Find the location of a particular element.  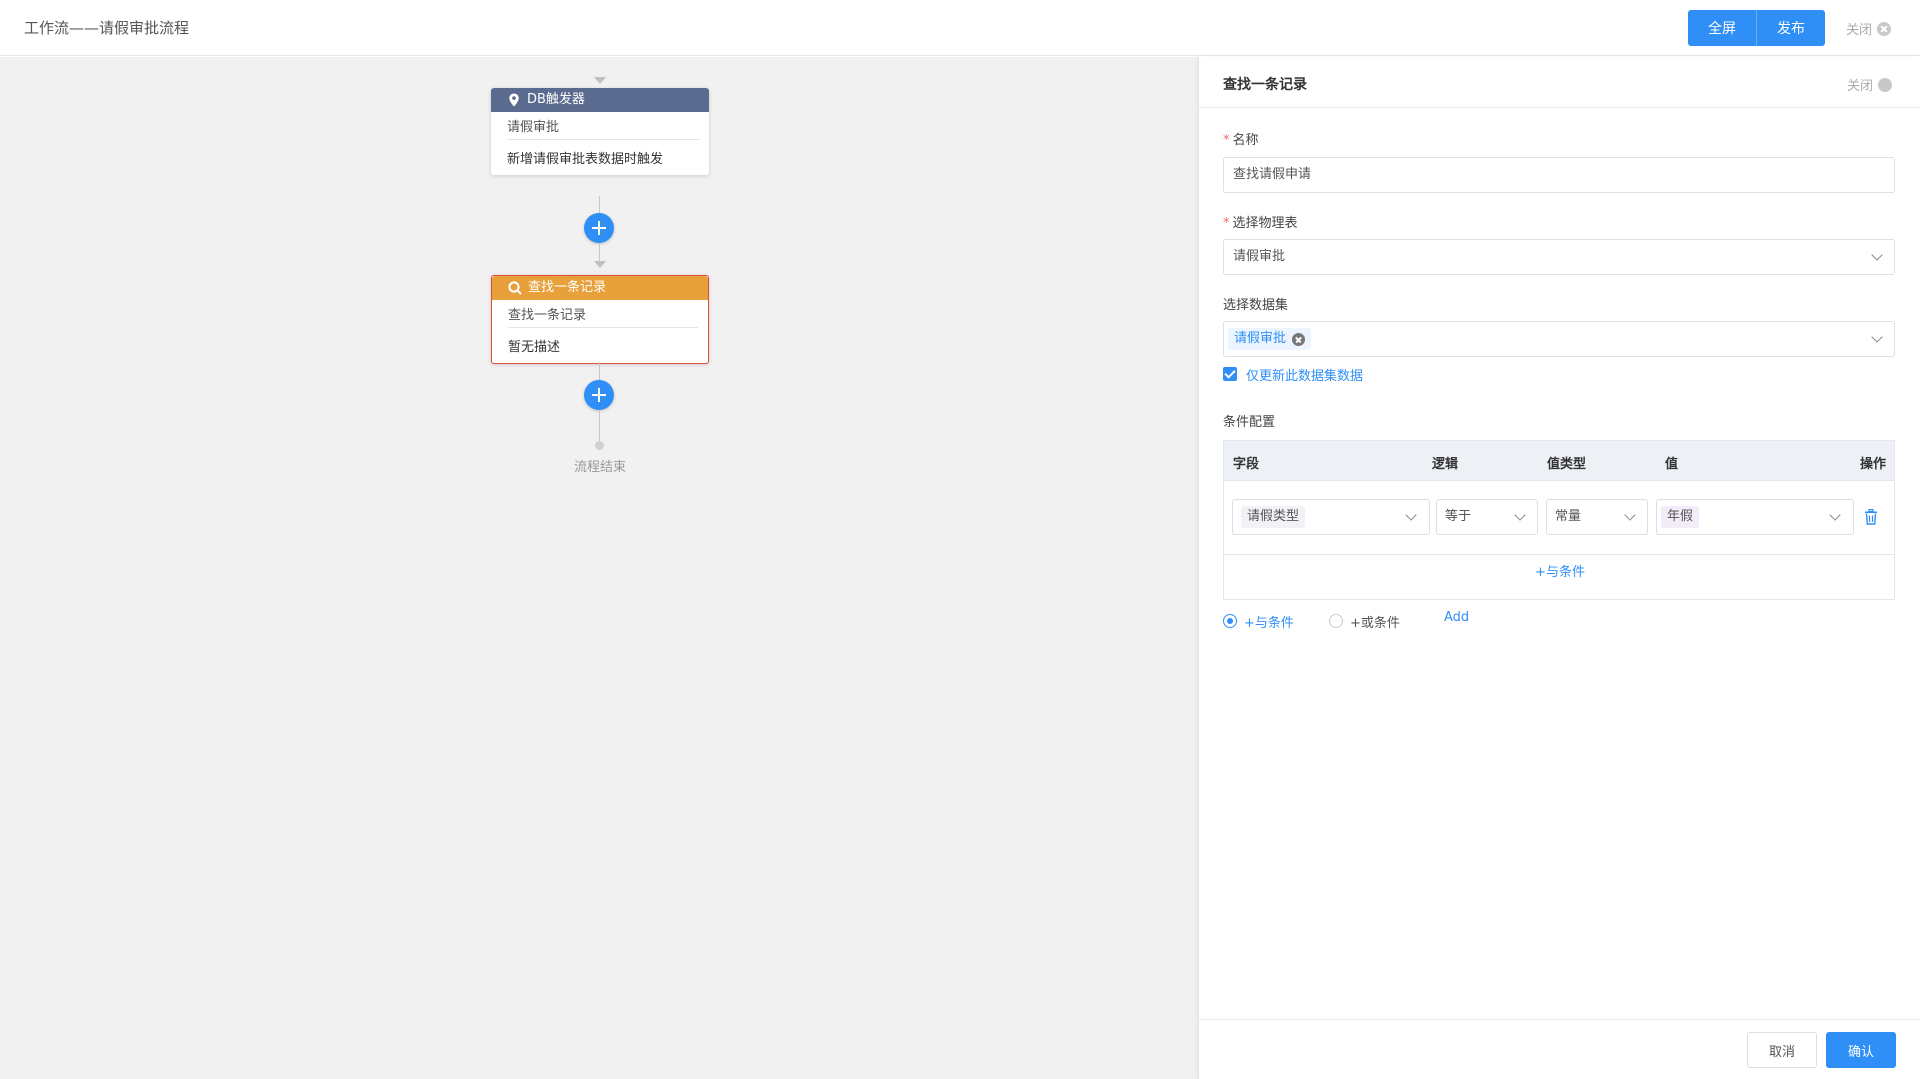

trigger-node: DB触发器 请假审批 新增请假审批表数据时触发 is located at coordinates (600, 131).